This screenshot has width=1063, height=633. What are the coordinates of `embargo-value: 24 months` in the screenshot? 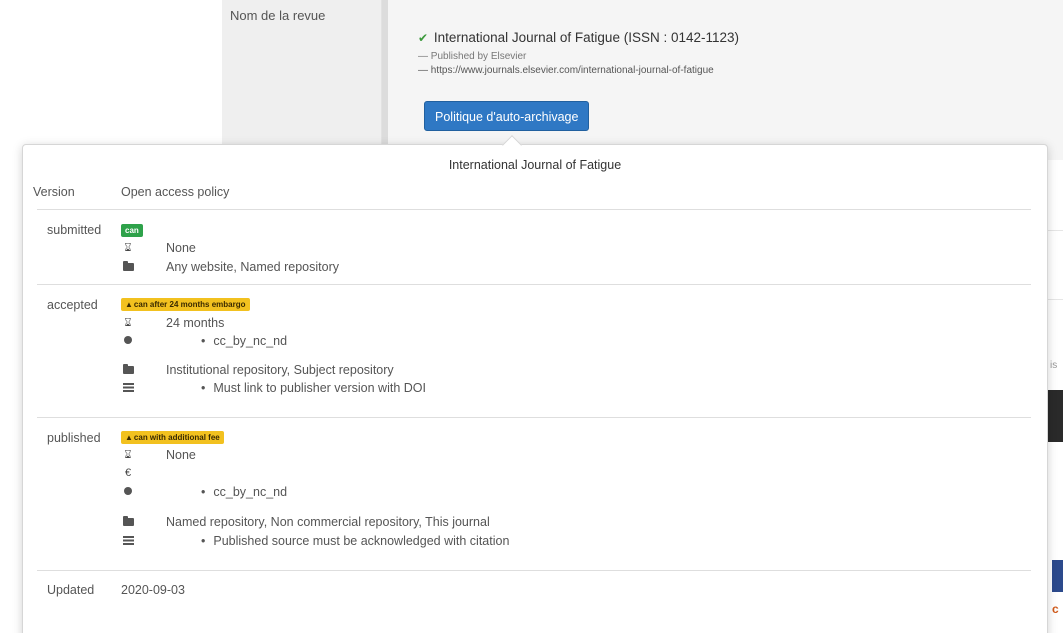 It's located at (195, 323).